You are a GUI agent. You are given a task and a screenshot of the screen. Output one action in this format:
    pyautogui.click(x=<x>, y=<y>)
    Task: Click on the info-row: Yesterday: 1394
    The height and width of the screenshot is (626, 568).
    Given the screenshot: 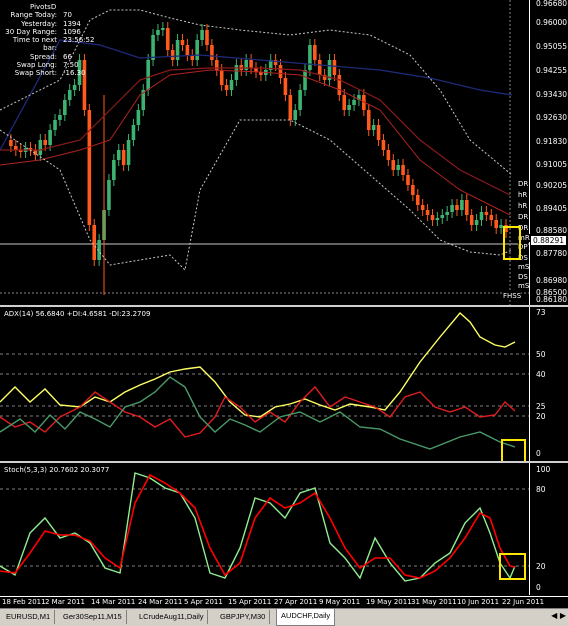 What is the action you would take?
    pyautogui.click(x=49, y=24)
    